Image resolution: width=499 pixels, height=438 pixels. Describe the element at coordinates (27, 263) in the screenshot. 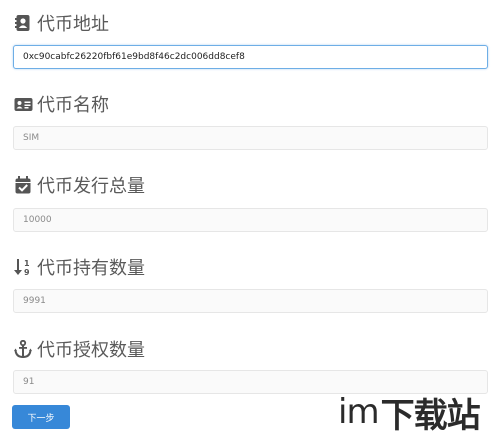

I see `svg-text: 1` at that location.